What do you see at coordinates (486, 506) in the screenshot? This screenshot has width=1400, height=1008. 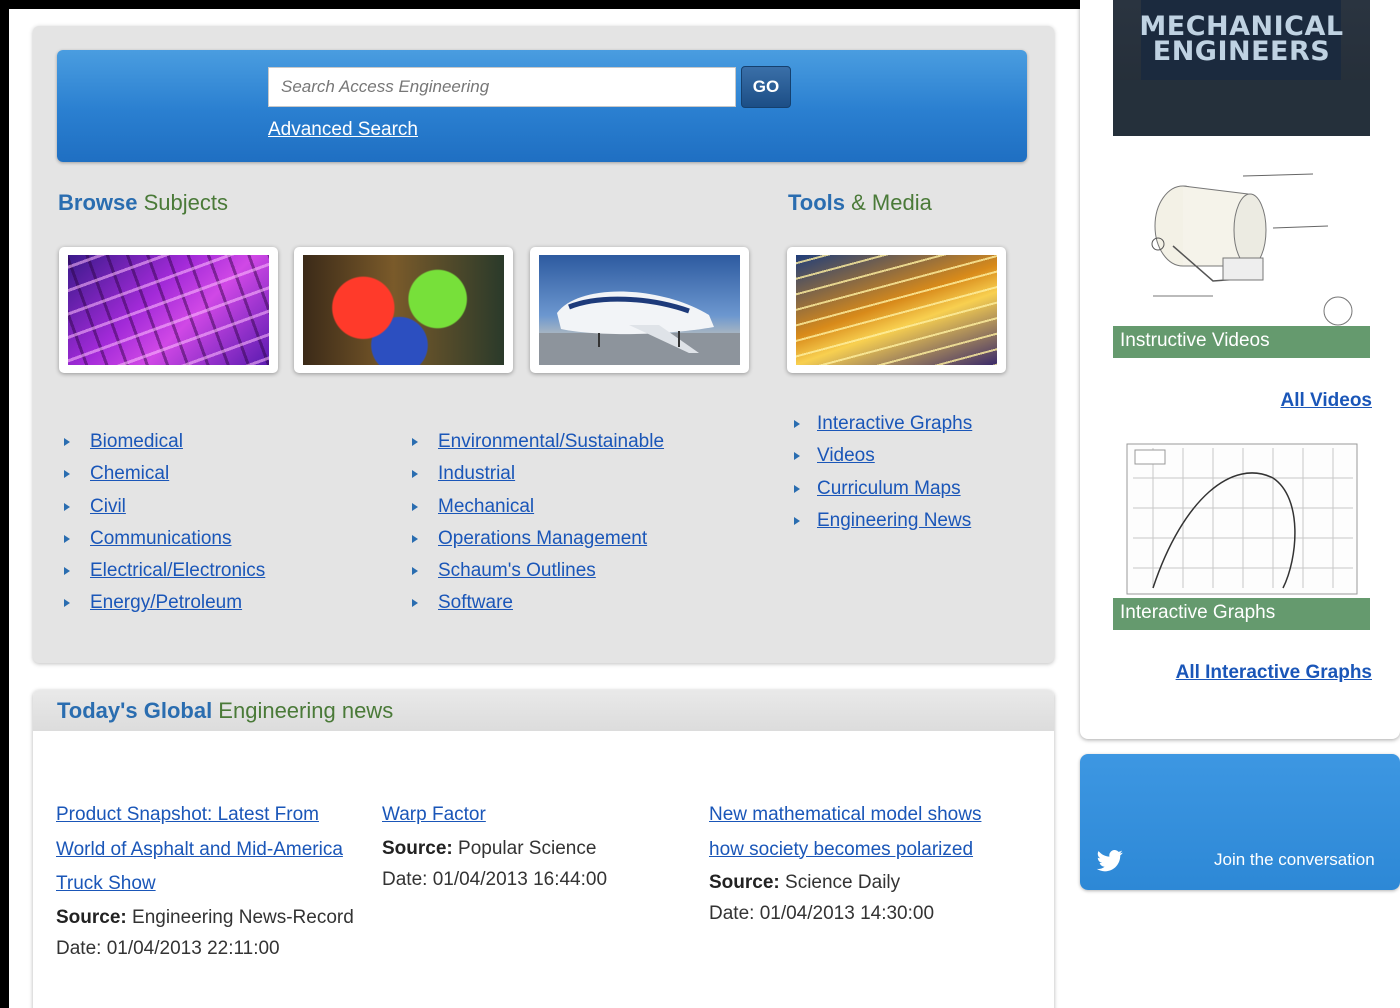 I see `subject-link-mechanical: Mechanical` at bounding box center [486, 506].